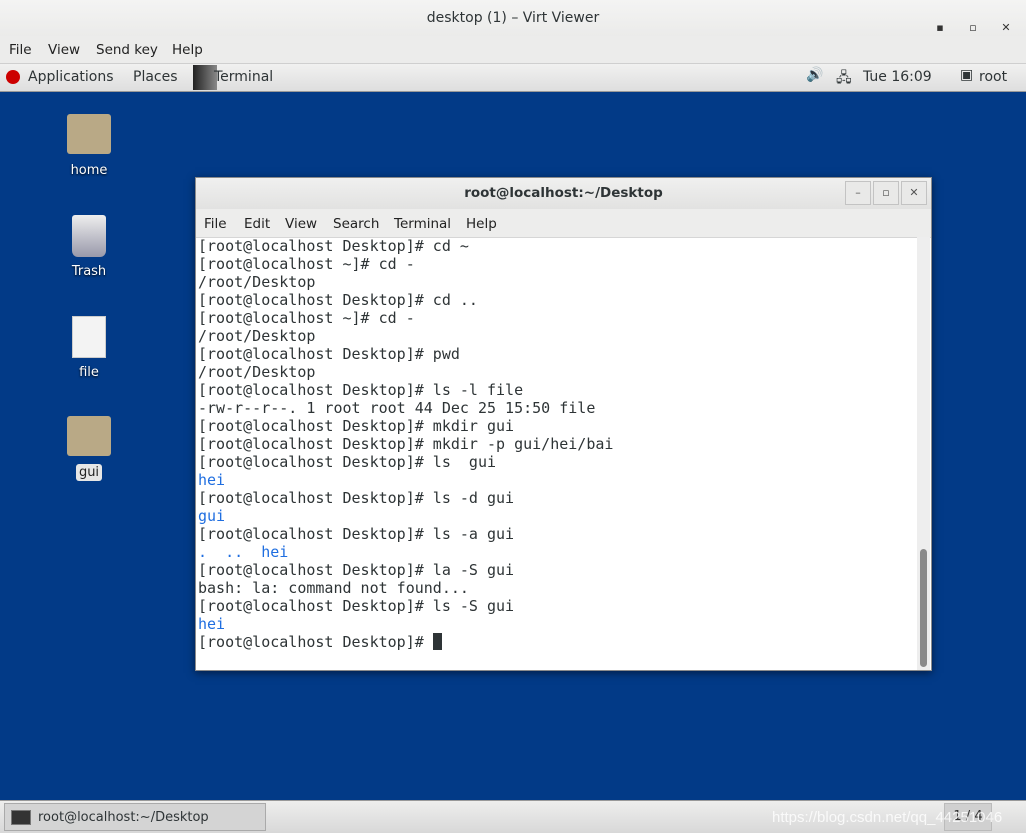  I want to click on terminal-line-text: [root@localhost Desktop]# cd .., so click(338, 300).